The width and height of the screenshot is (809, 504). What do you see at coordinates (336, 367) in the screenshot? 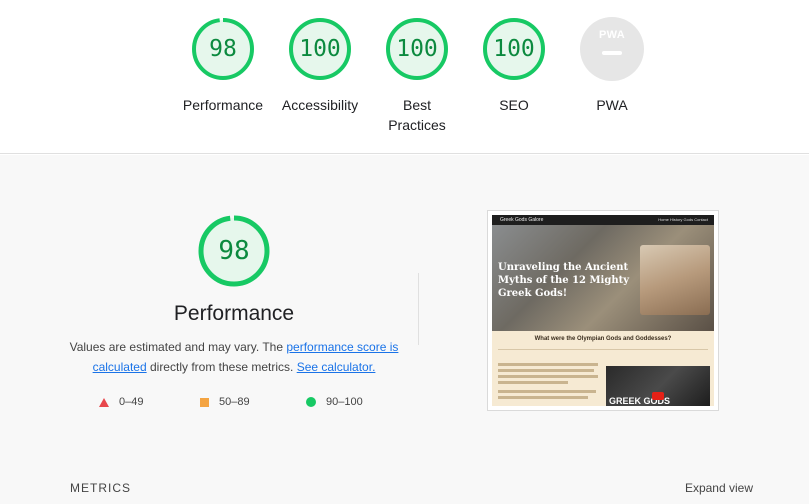
I see `see-calculator-link: See calculator.` at bounding box center [336, 367].